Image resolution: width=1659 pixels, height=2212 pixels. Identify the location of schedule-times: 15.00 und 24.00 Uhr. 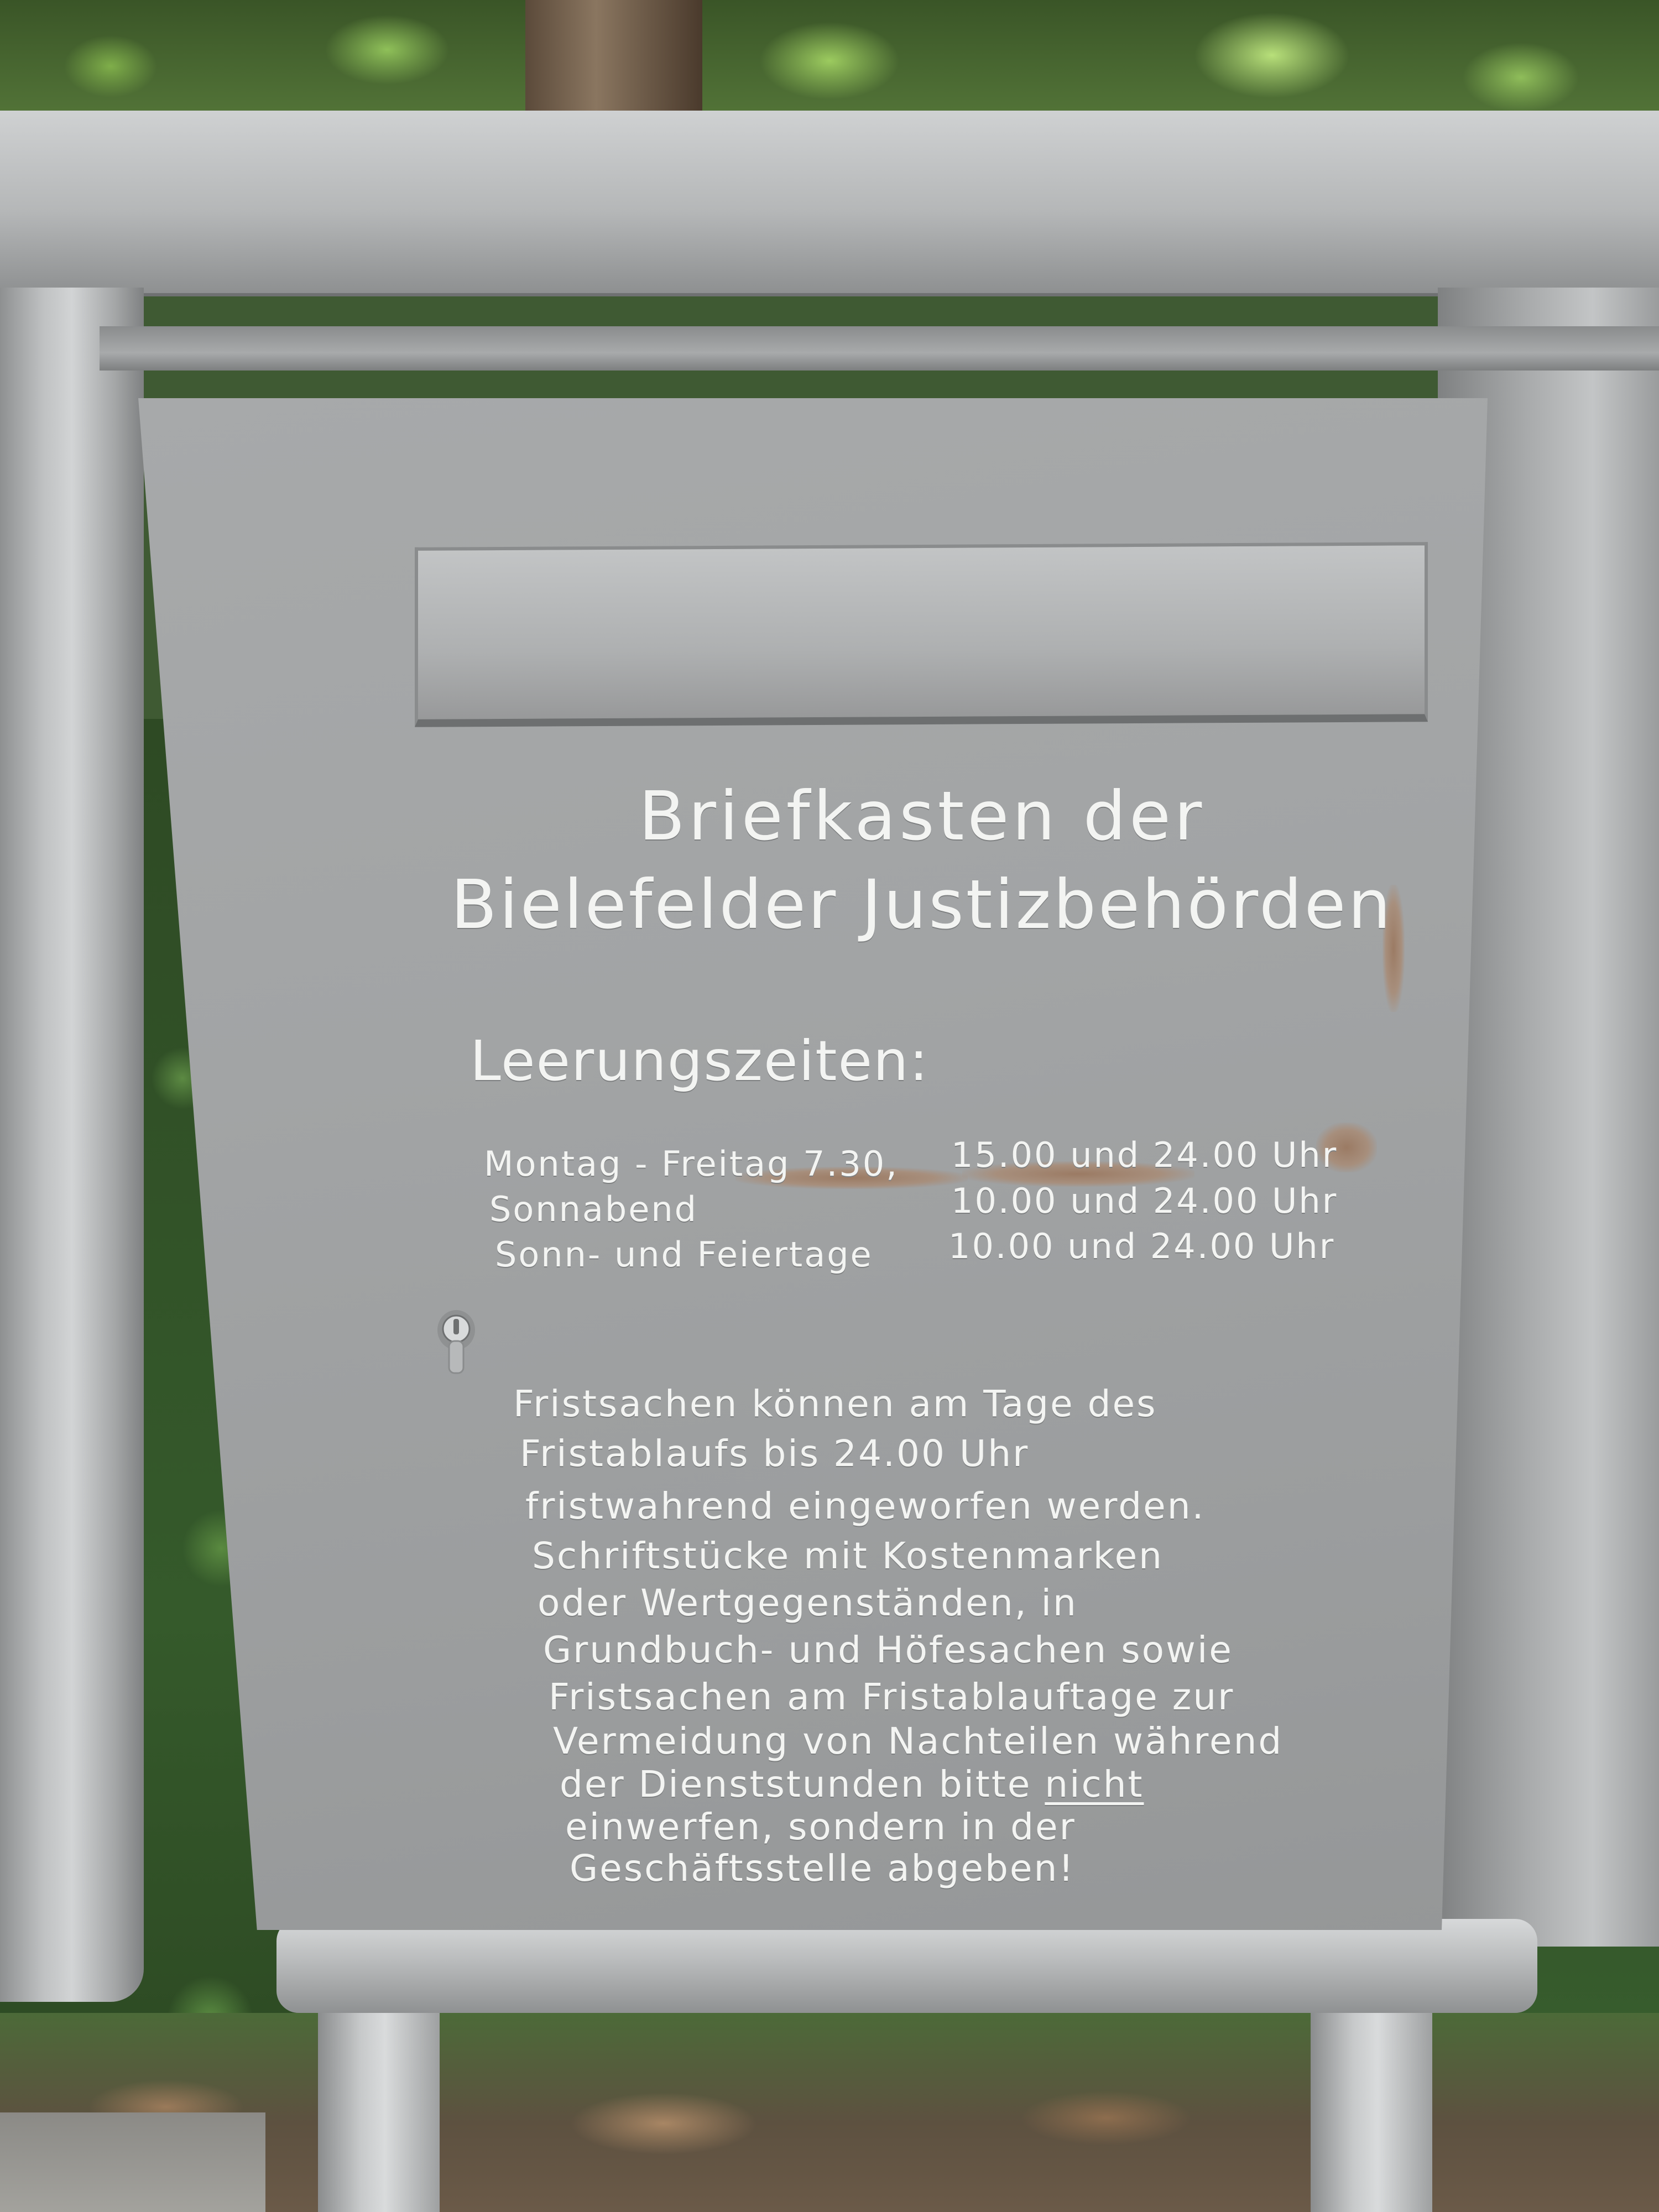
(1145, 1155).